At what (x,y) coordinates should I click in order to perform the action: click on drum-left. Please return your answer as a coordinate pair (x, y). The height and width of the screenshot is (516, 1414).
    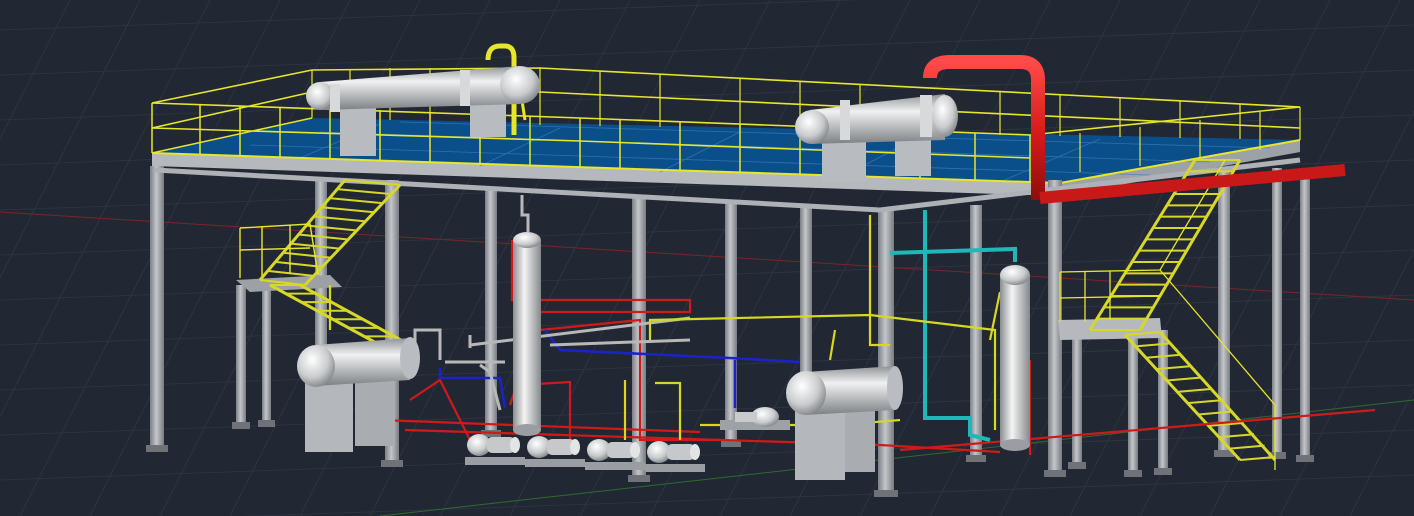
    Looking at the image, I should click on (358, 394).